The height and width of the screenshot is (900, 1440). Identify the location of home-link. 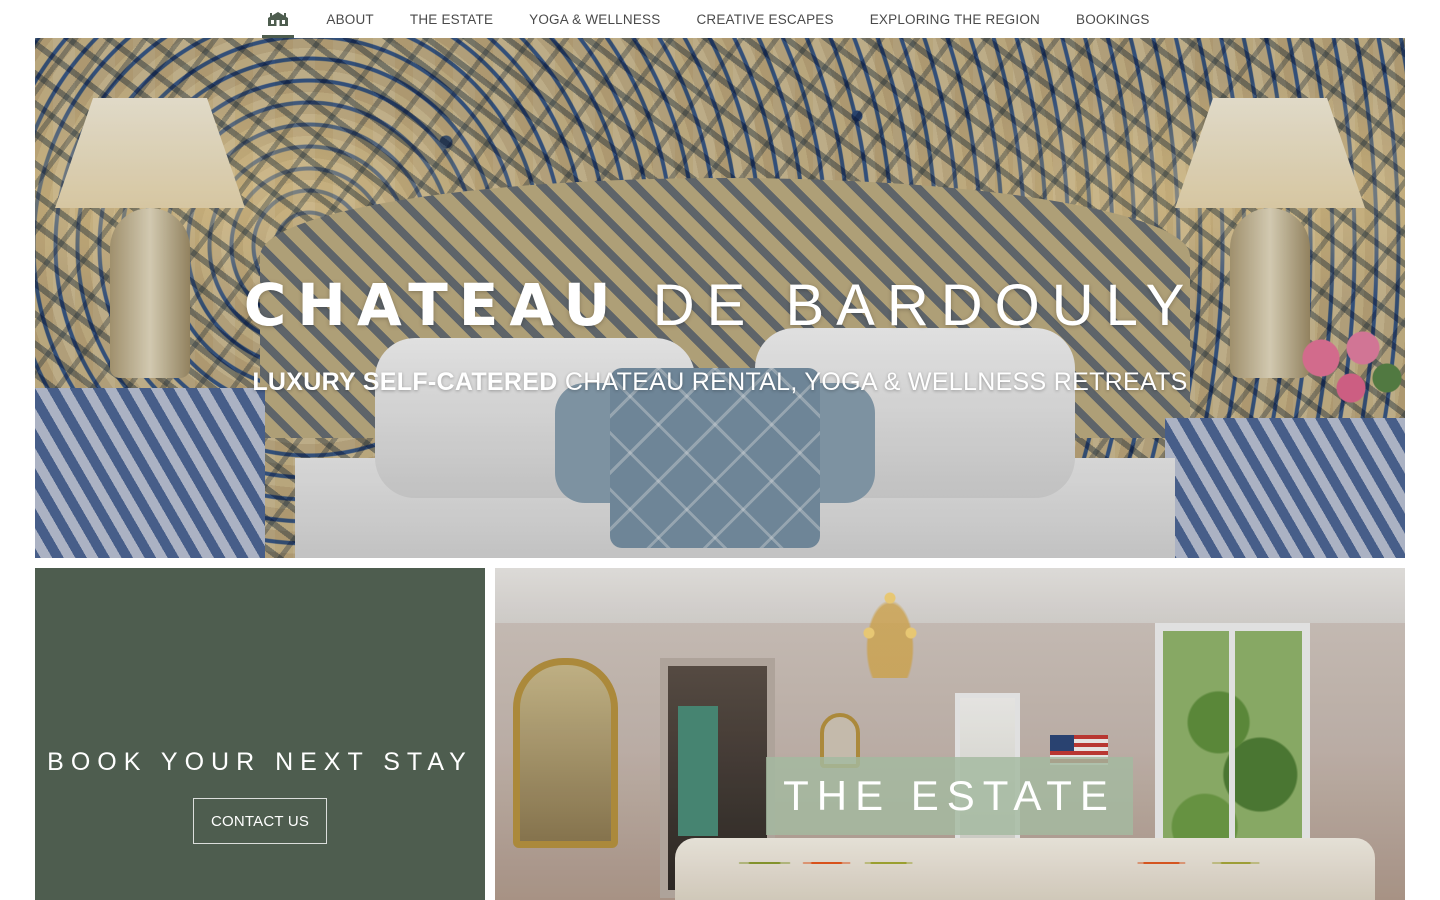
(278, 19).